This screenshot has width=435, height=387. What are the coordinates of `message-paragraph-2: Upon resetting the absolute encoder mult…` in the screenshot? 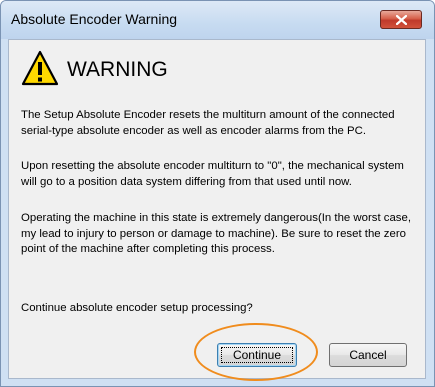 It's located at (212, 174).